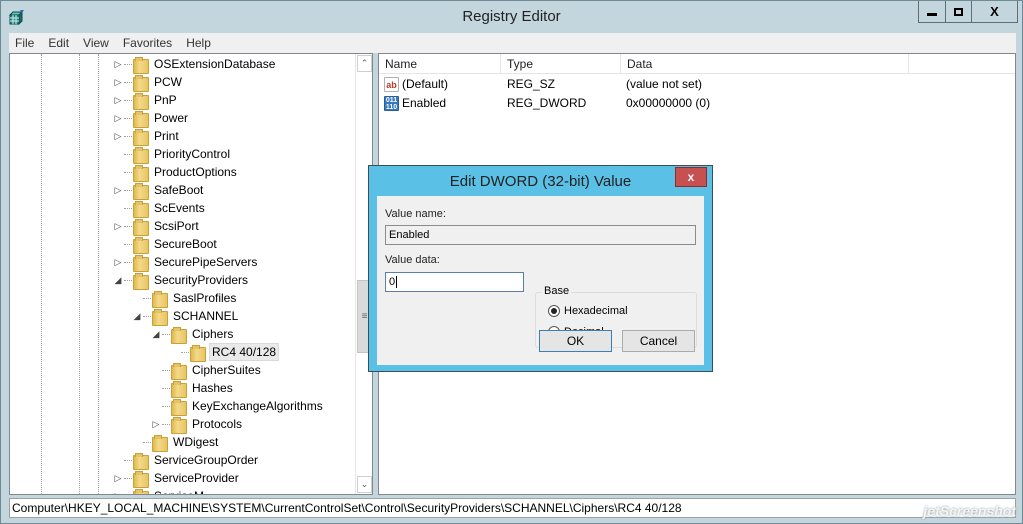 The image size is (1023, 524). I want to click on tree-item-label: PriorityControl, so click(192, 154).